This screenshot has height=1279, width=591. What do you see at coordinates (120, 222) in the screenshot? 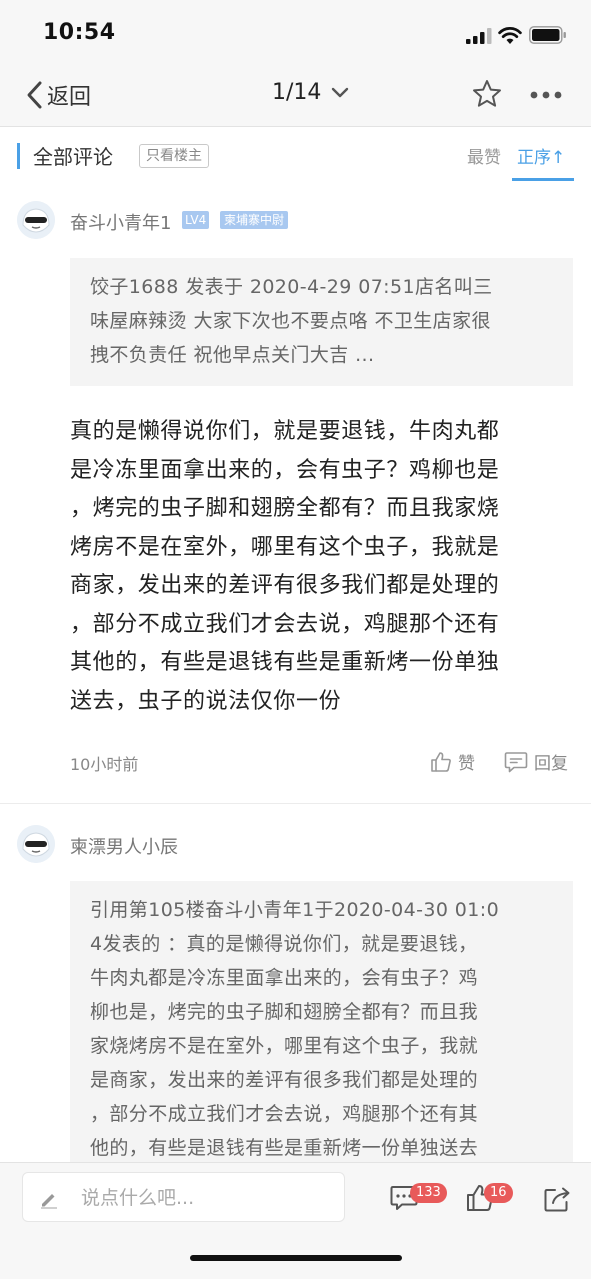
I see `user-name: 奋斗小青年1` at bounding box center [120, 222].